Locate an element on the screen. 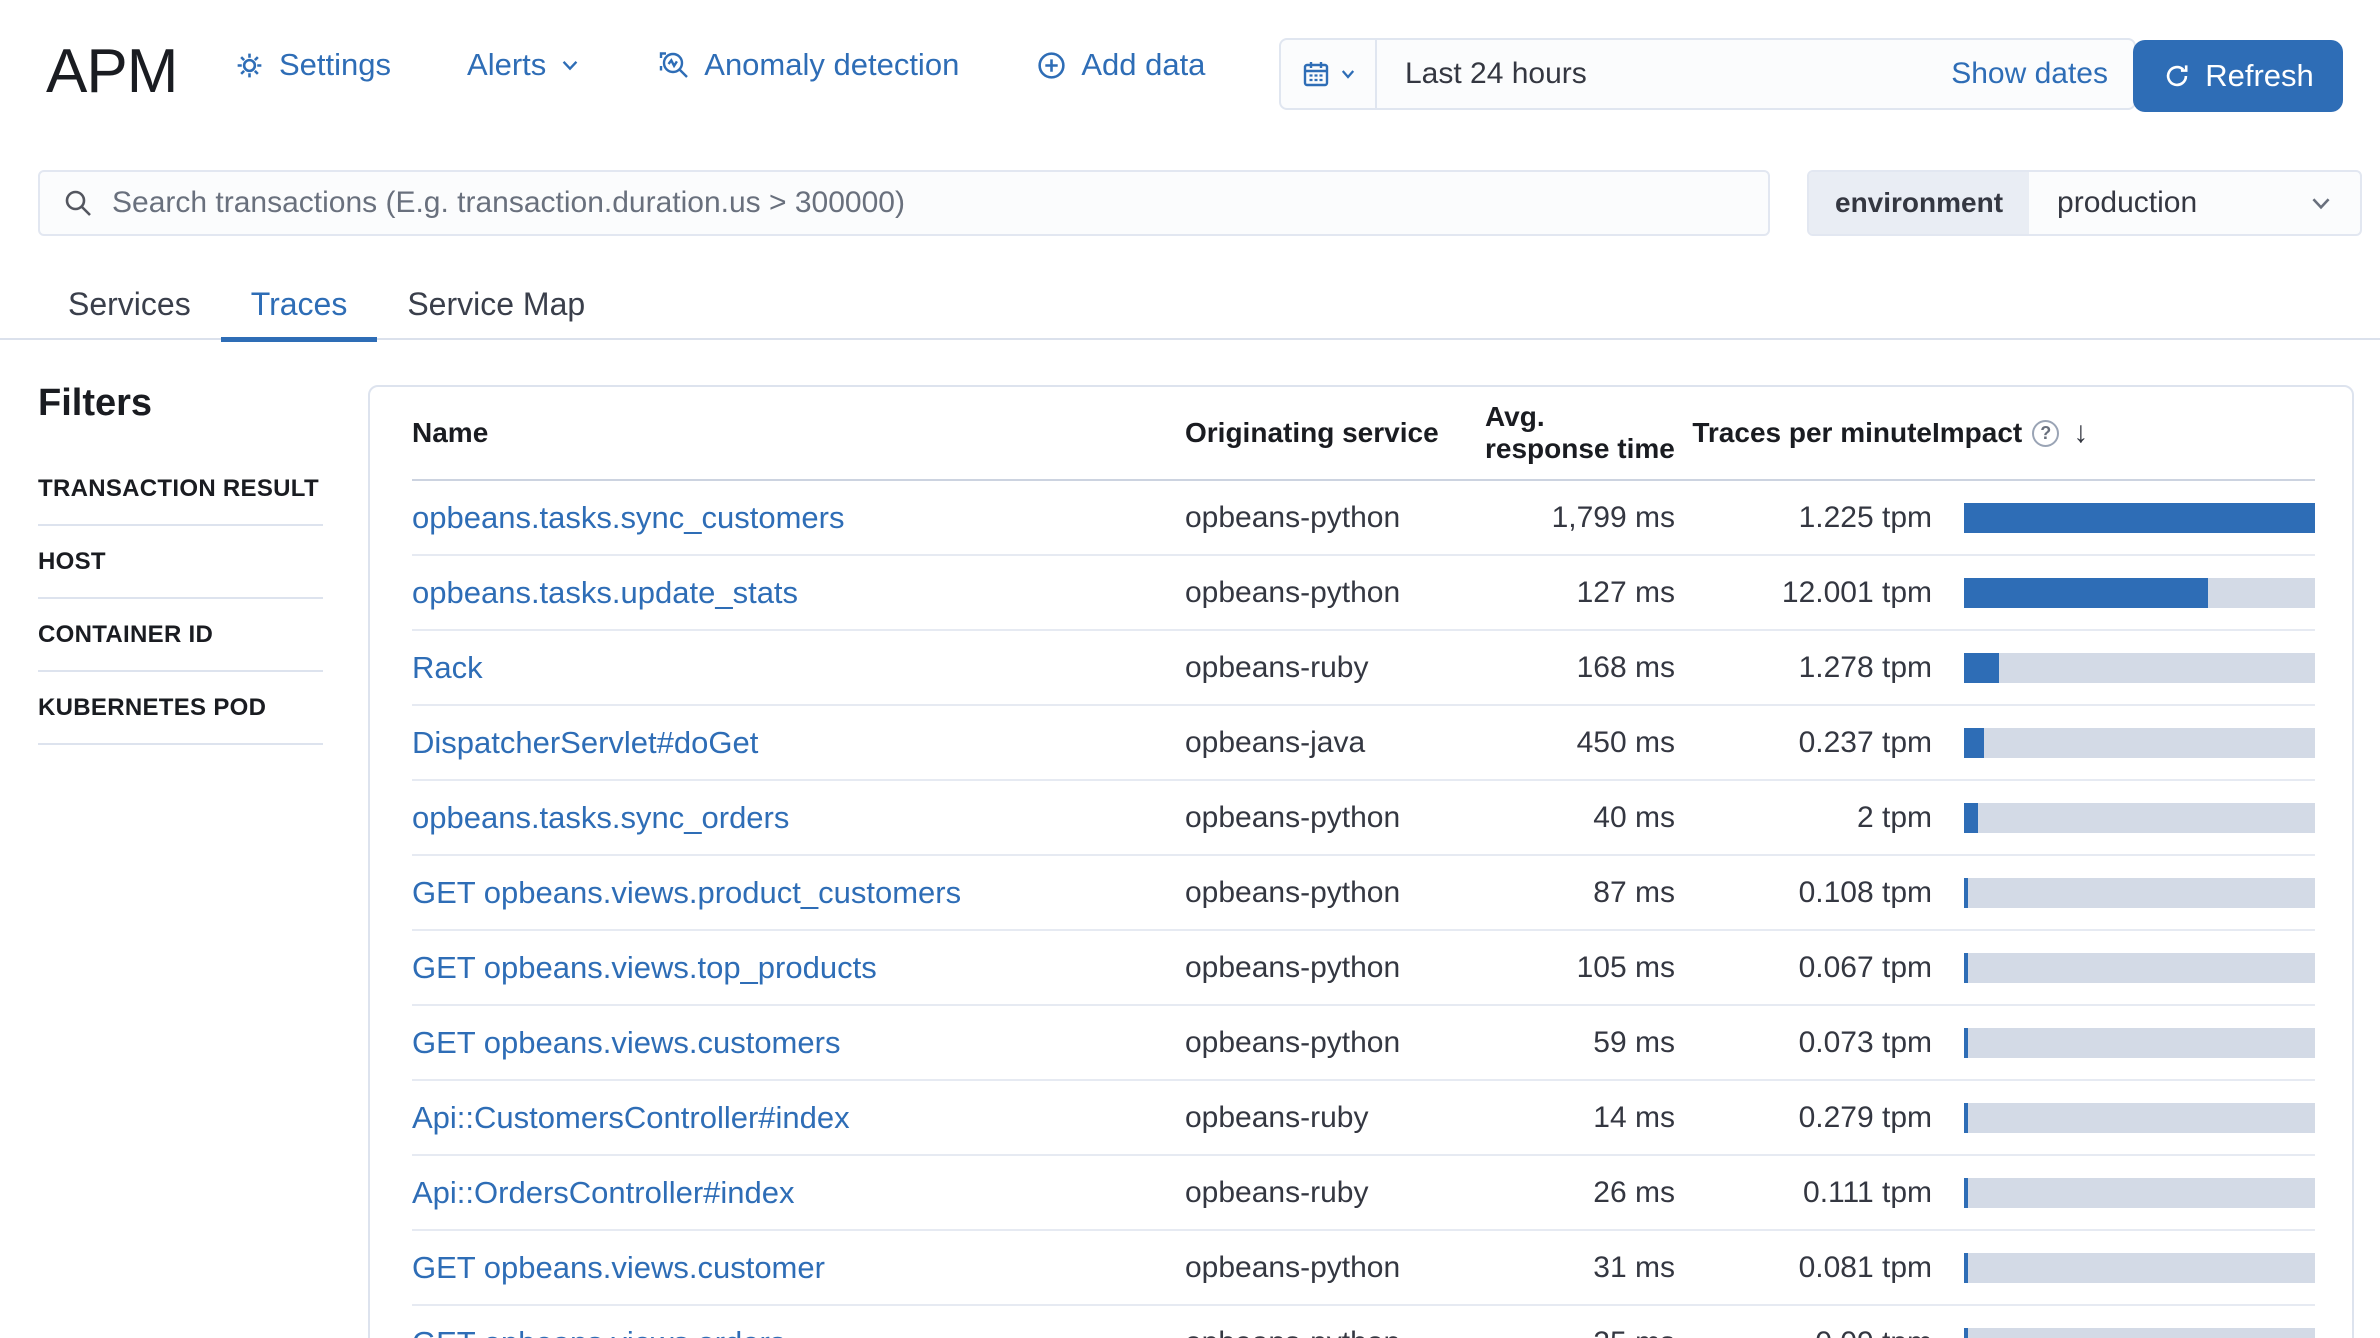  nav-item: Settings is located at coordinates (312, 65).